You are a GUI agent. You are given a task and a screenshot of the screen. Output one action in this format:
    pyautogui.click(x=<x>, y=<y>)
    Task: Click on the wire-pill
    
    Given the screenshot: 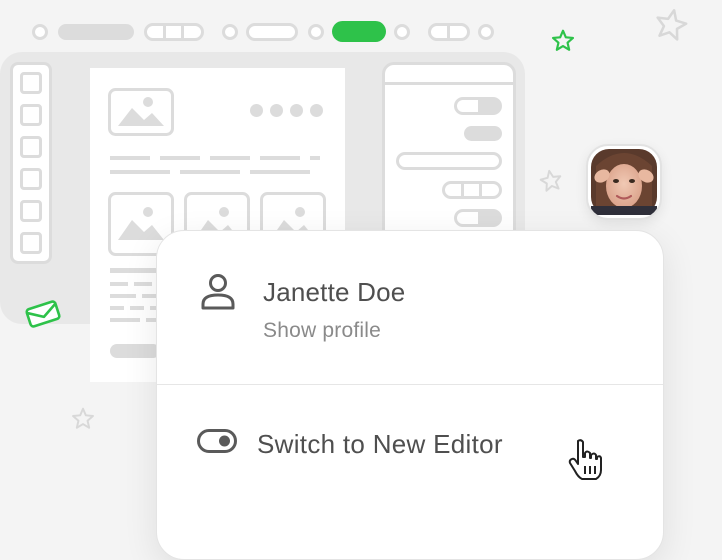 What is the action you would take?
    pyautogui.click(x=483, y=133)
    